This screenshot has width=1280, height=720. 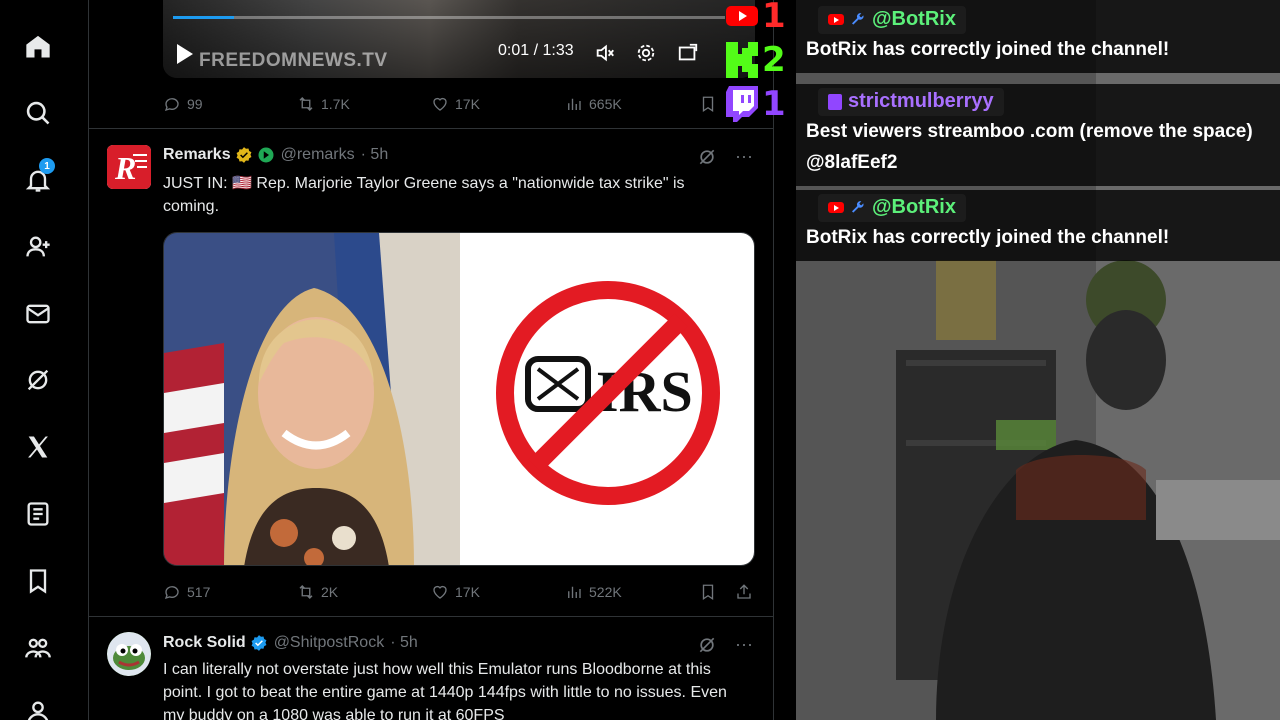 What do you see at coordinates (195, 104) in the screenshot?
I see `reply-count: 99` at bounding box center [195, 104].